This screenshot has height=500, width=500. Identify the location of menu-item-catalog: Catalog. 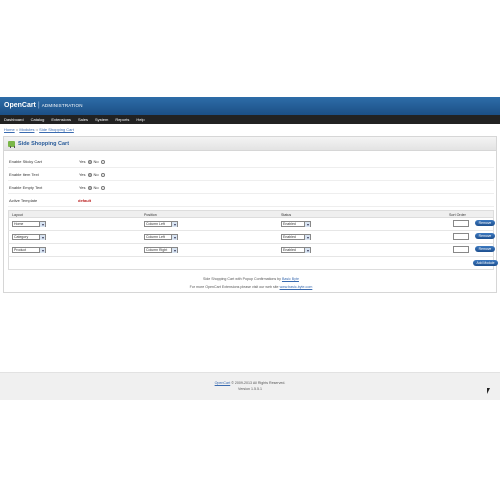
(38, 119).